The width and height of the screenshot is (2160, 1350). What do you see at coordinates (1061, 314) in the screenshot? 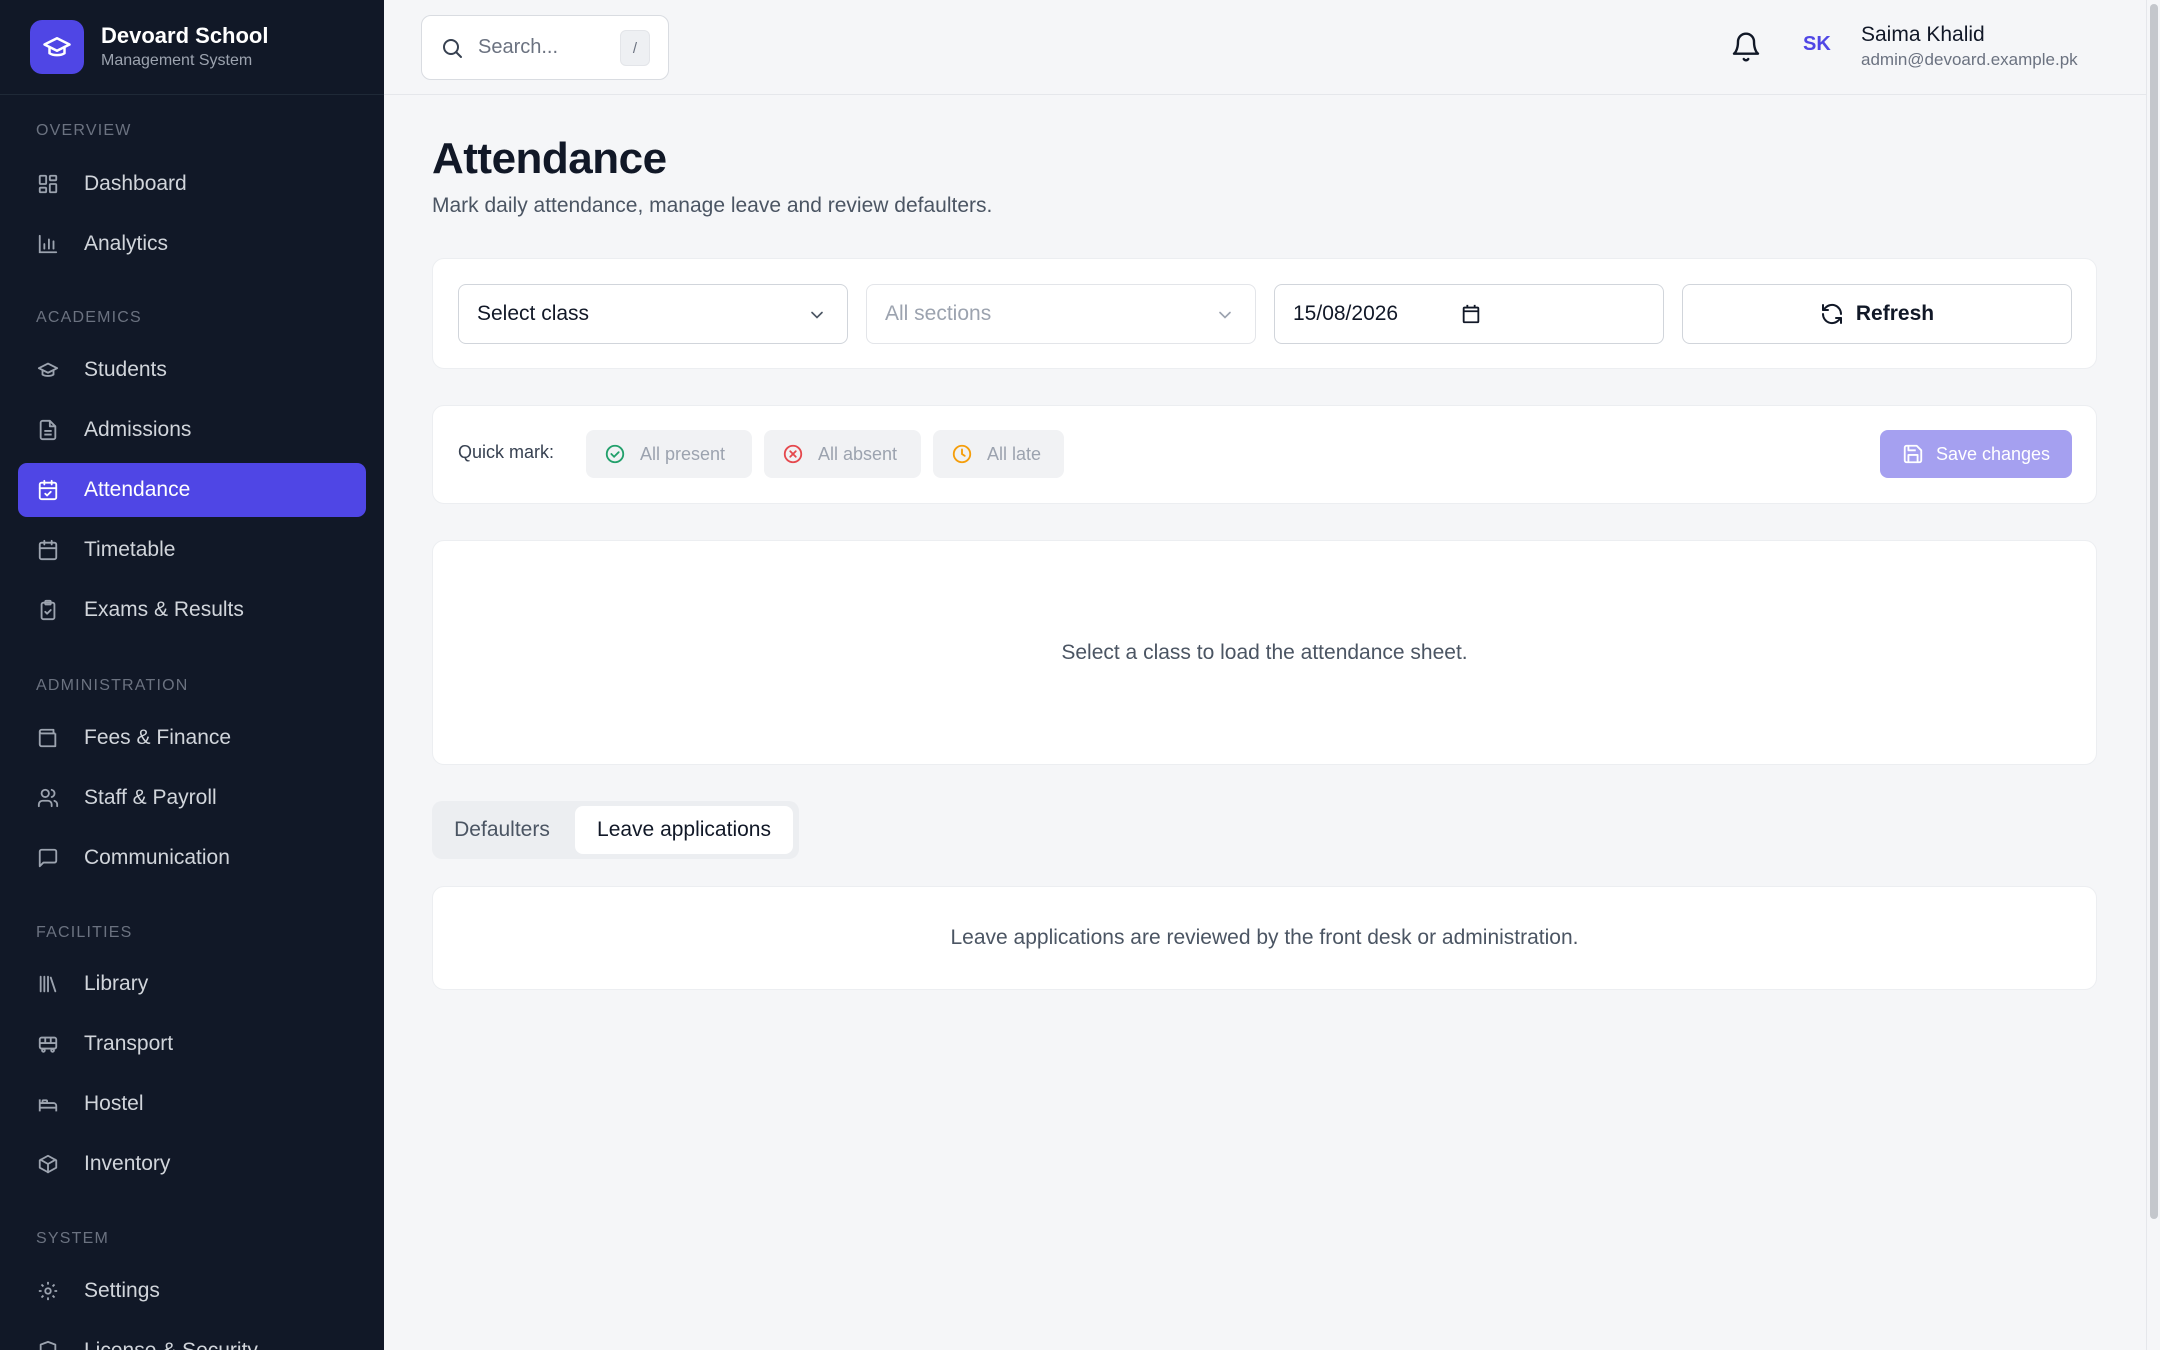
I see `section-select: All sections` at bounding box center [1061, 314].